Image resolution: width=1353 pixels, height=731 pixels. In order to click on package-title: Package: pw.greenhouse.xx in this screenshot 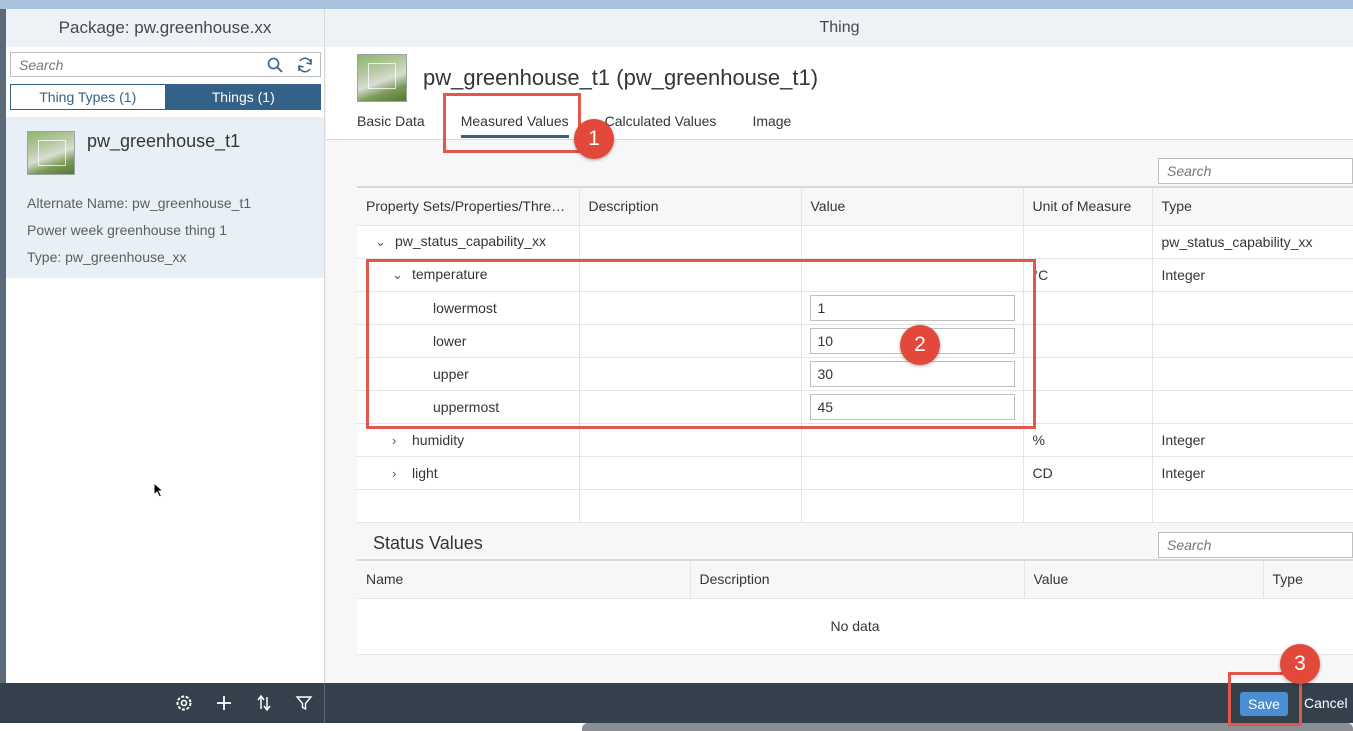, I will do `click(165, 28)`.